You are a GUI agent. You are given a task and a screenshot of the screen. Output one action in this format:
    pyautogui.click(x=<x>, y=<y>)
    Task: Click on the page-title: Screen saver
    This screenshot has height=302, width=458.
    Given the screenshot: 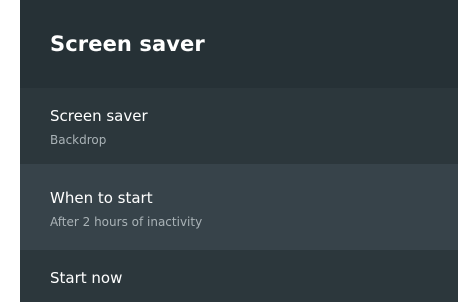 What is the action you would take?
    pyautogui.click(x=127, y=44)
    